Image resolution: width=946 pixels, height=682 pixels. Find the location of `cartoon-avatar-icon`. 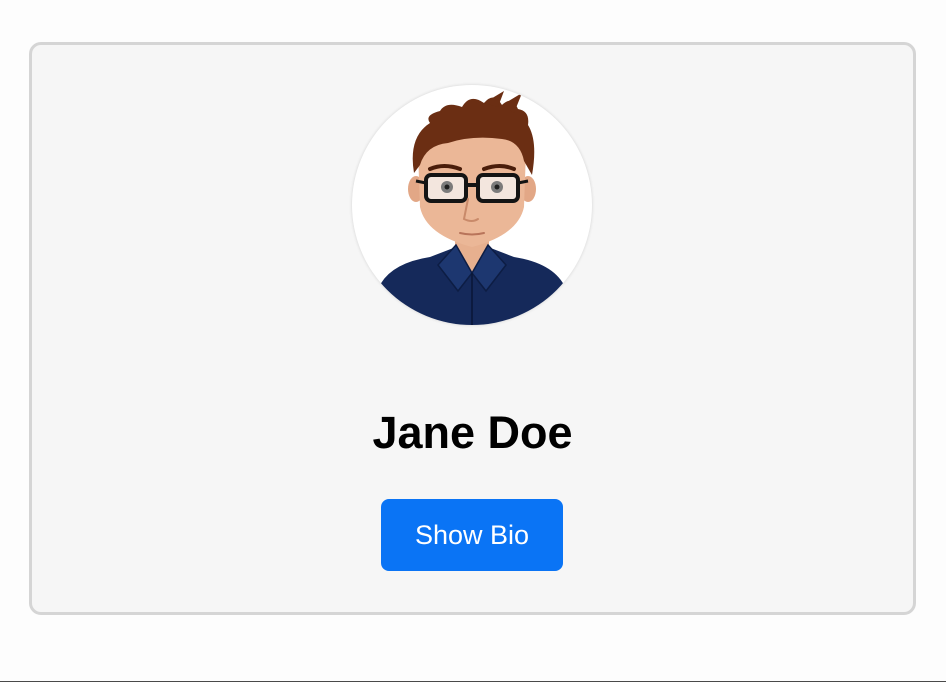

cartoon-avatar-icon is located at coordinates (472, 208).